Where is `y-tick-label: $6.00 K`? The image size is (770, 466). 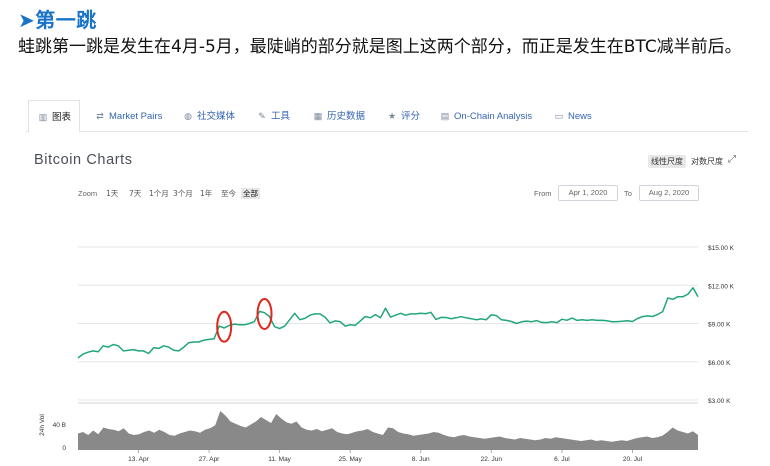
y-tick-label: $6.00 K is located at coordinates (719, 363).